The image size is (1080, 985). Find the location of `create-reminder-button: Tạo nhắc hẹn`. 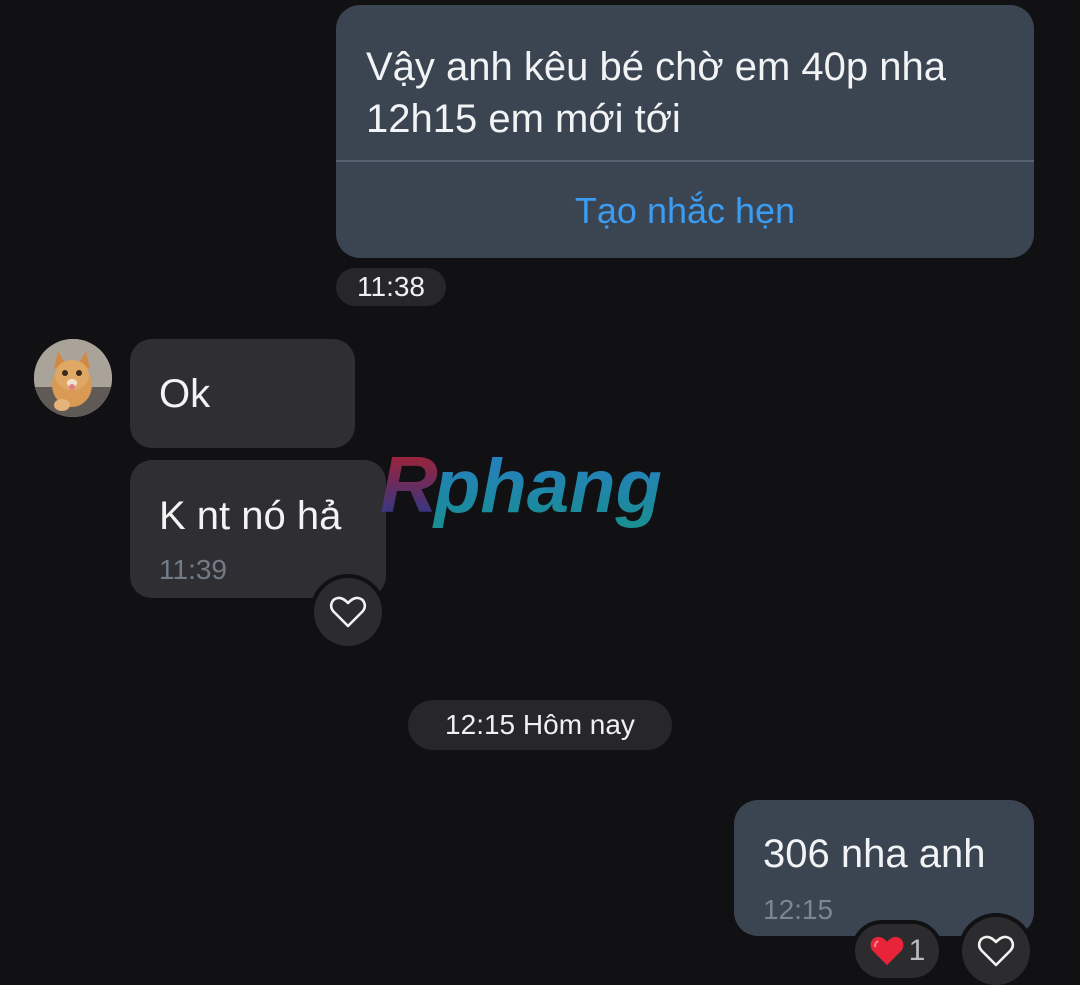

create-reminder-button: Tạo nhắc hẹn is located at coordinates (685, 211).